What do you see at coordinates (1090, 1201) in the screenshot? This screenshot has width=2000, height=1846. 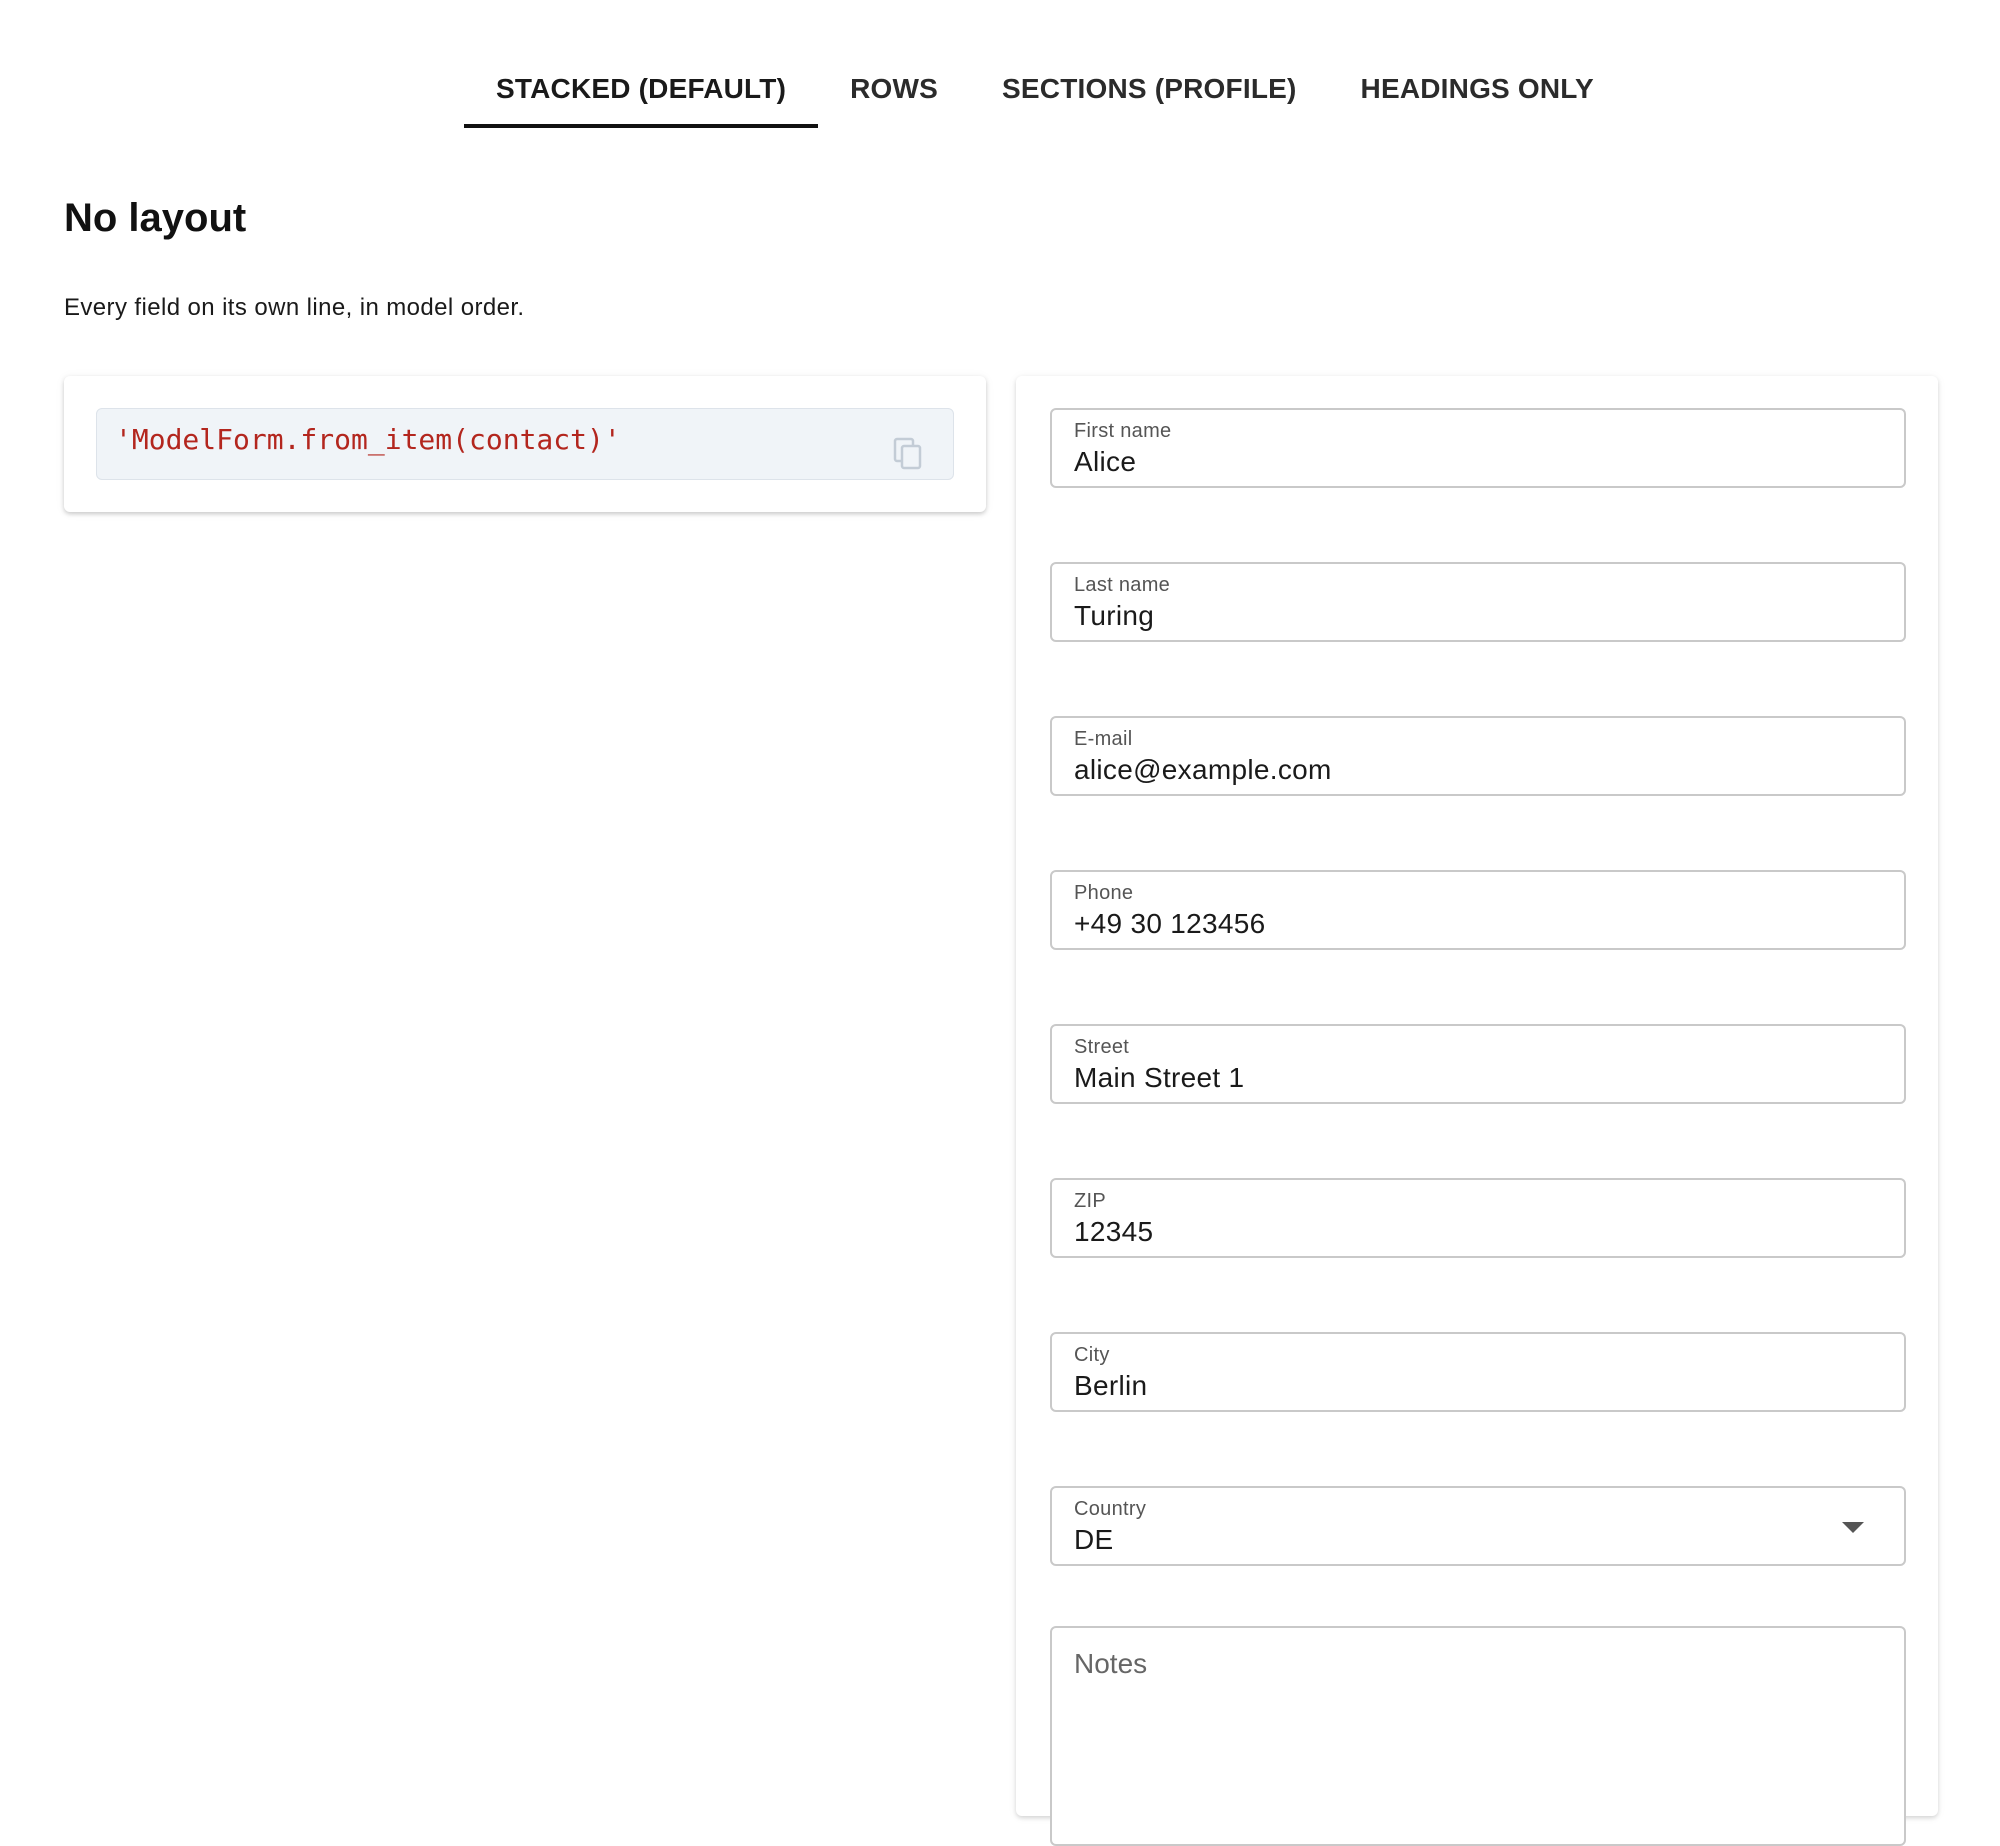 I see `field-label: ZIP` at bounding box center [1090, 1201].